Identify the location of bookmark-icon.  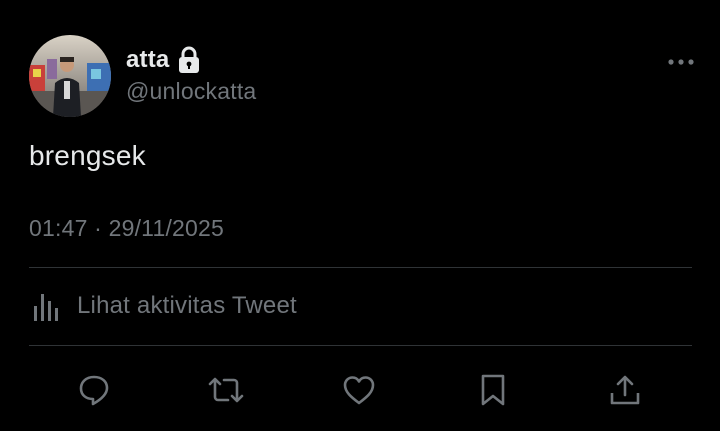
(493, 390).